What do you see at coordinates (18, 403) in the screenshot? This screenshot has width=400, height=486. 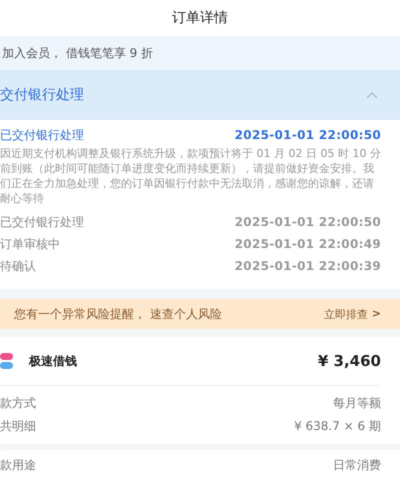 I see `detail-label: 款方式` at bounding box center [18, 403].